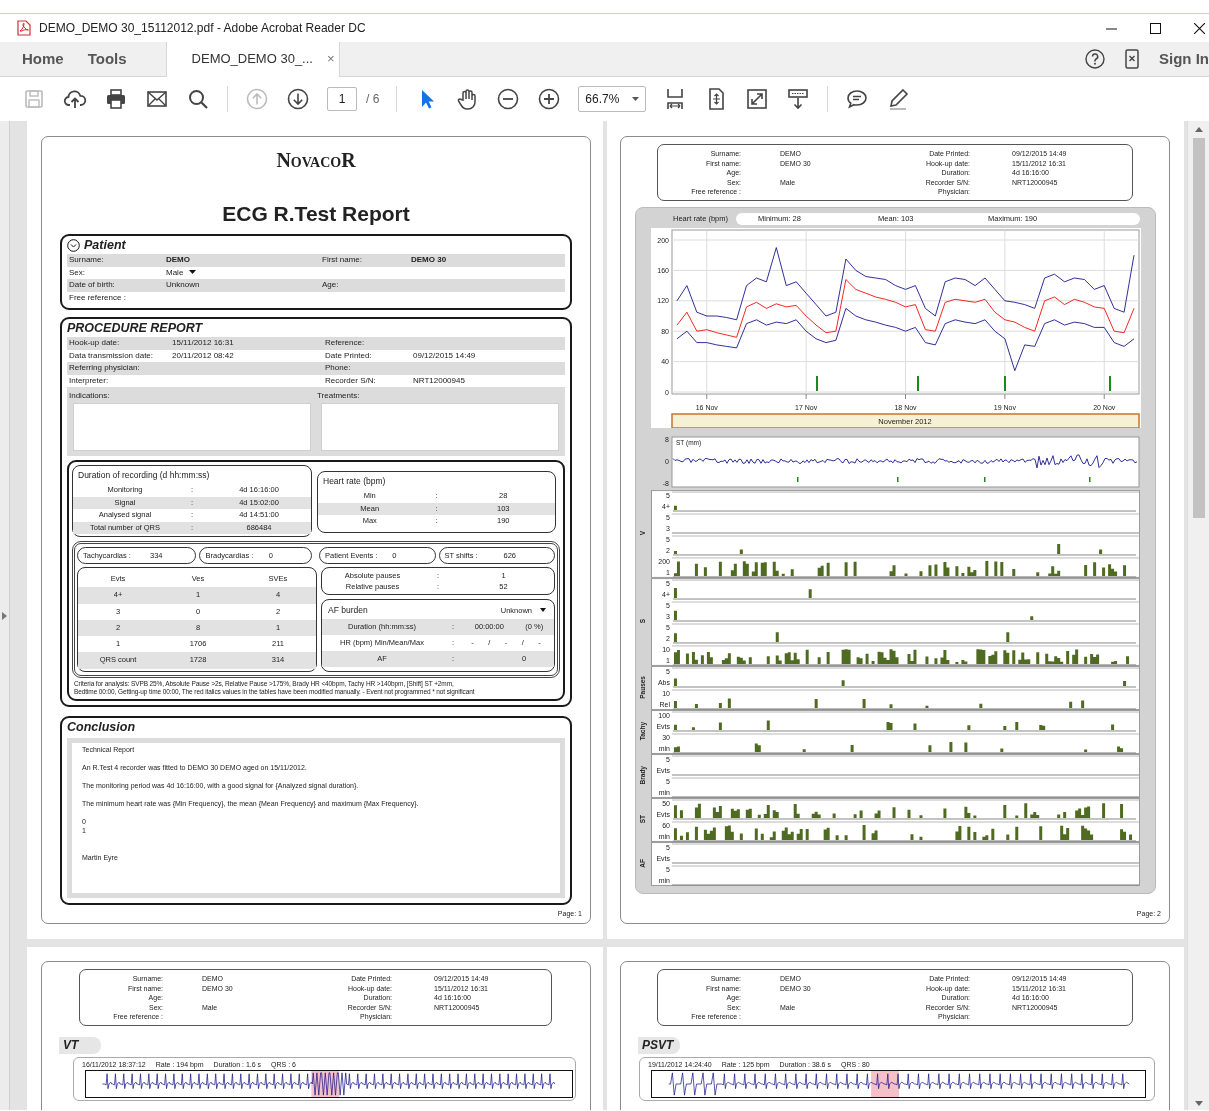 The width and height of the screenshot is (1209, 1111). What do you see at coordinates (612, 99) in the screenshot?
I see `zoom-dropdown: 66.7%` at bounding box center [612, 99].